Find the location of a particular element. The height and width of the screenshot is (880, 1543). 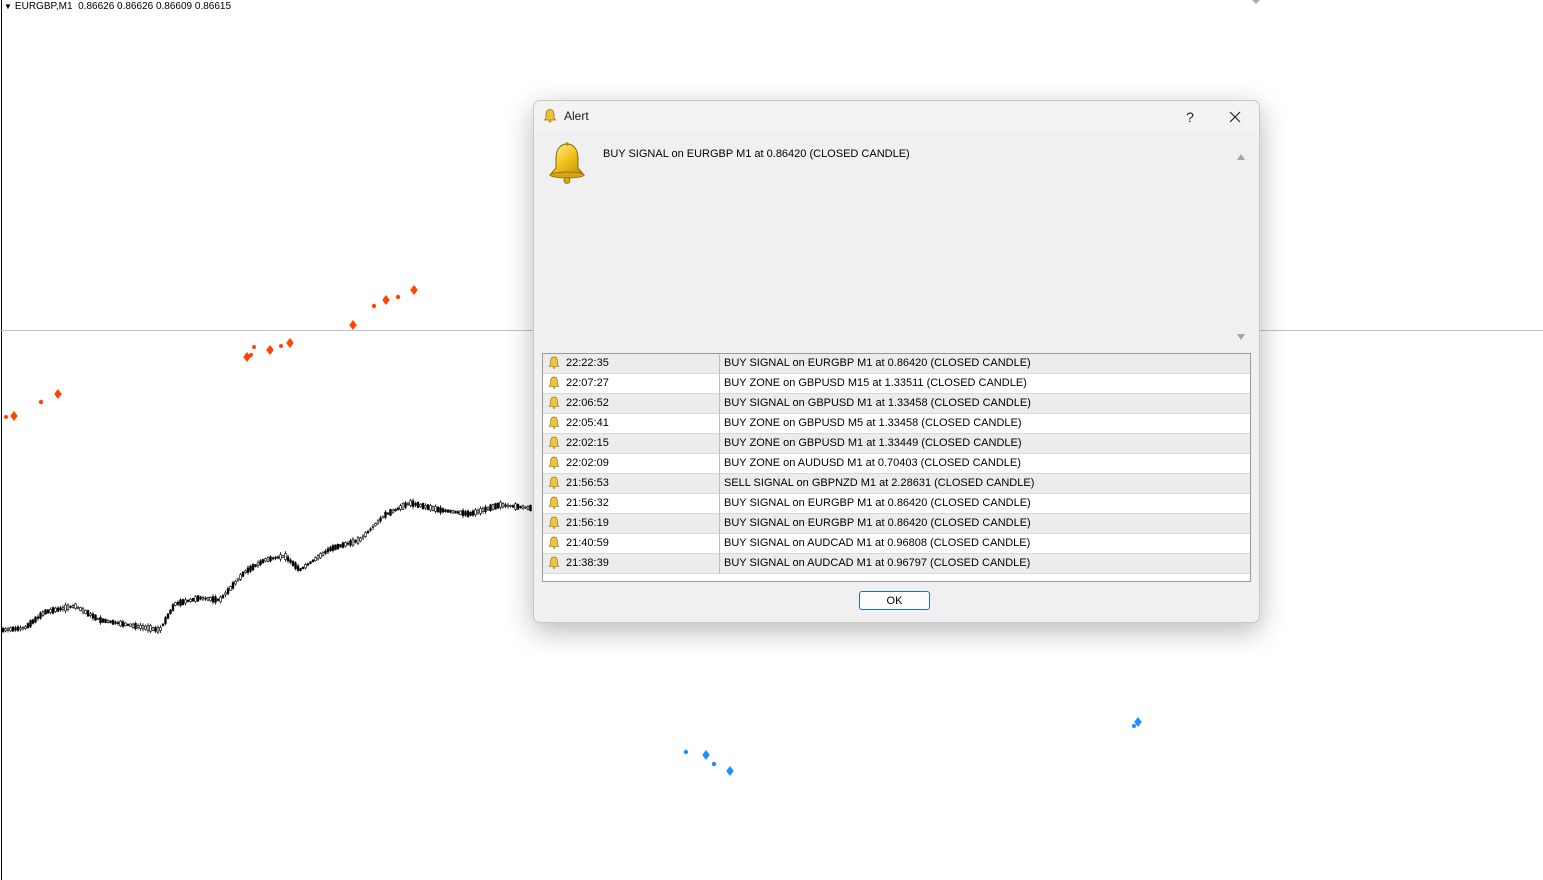

chart-ohlc: 0.86626 0.86626 0.86609 0.86615 is located at coordinates (155, 6).